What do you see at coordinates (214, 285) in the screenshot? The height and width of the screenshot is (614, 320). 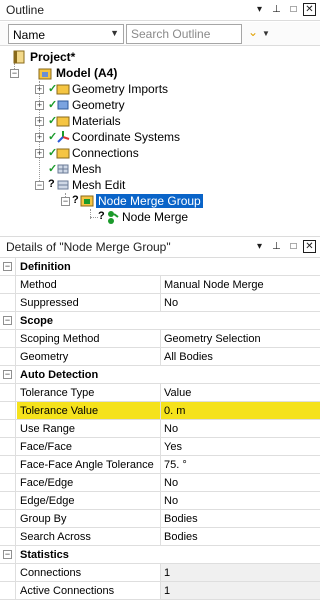 I see `property-value: Manual Node Merge` at bounding box center [214, 285].